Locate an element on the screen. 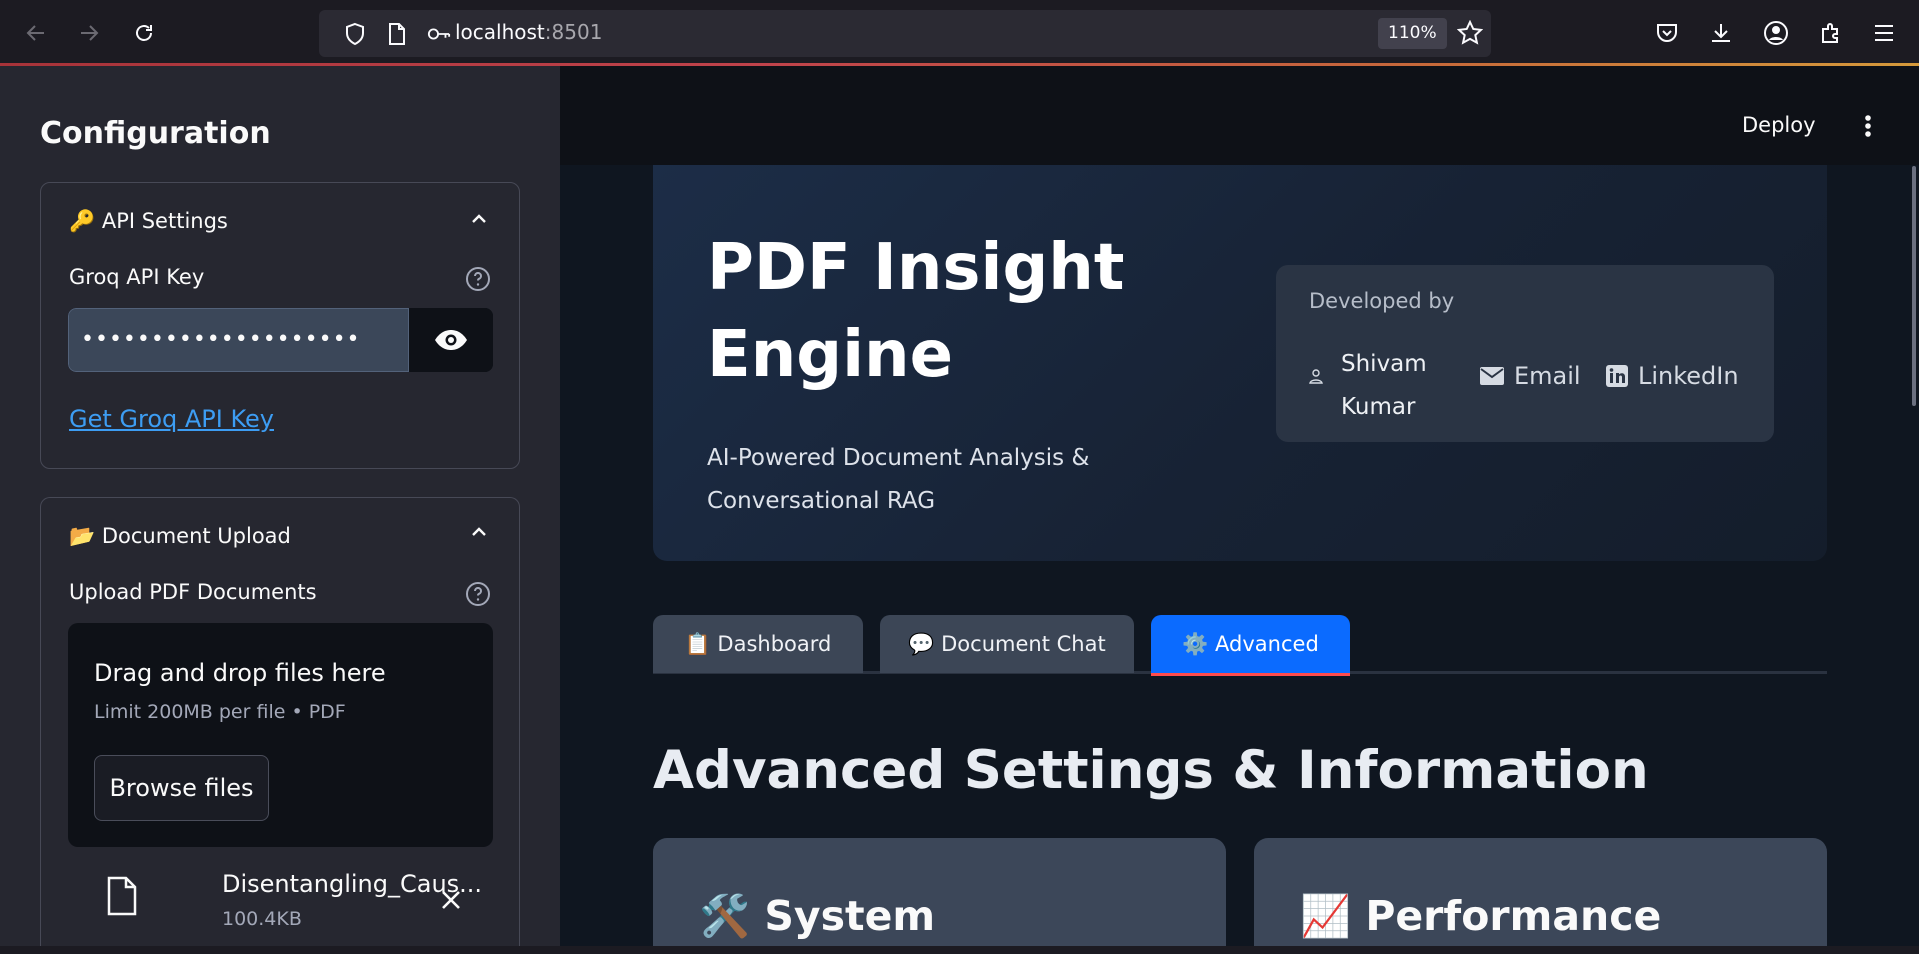 The width and height of the screenshot is (1919, 954). url-port: :8501 is located at coordinates (573, 32).